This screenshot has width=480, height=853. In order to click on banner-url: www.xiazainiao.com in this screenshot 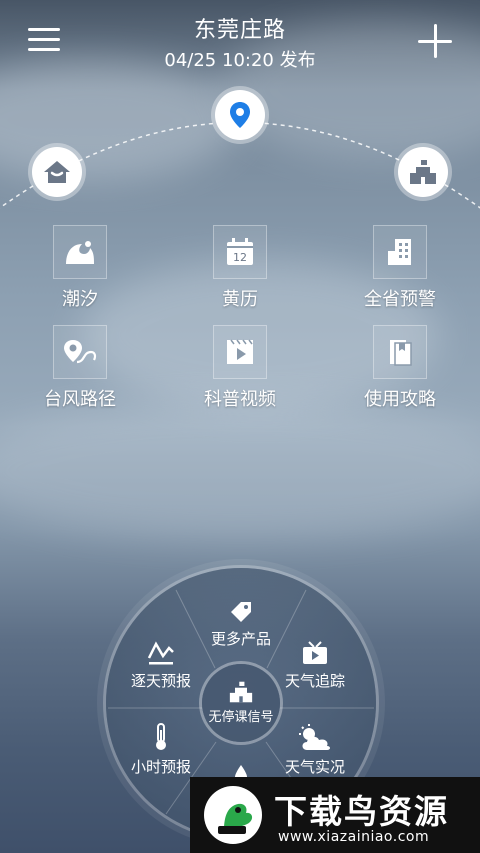, I will do `click(354, 837)`.